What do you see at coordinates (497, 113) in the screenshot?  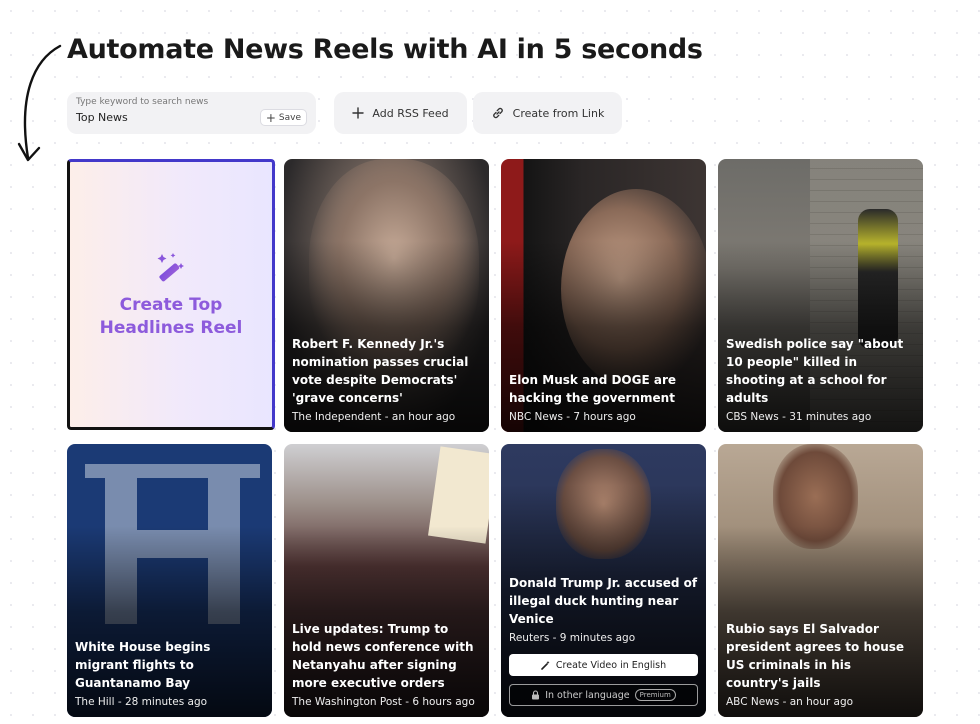 I see `link-icon` at bounding box center [497, 113].